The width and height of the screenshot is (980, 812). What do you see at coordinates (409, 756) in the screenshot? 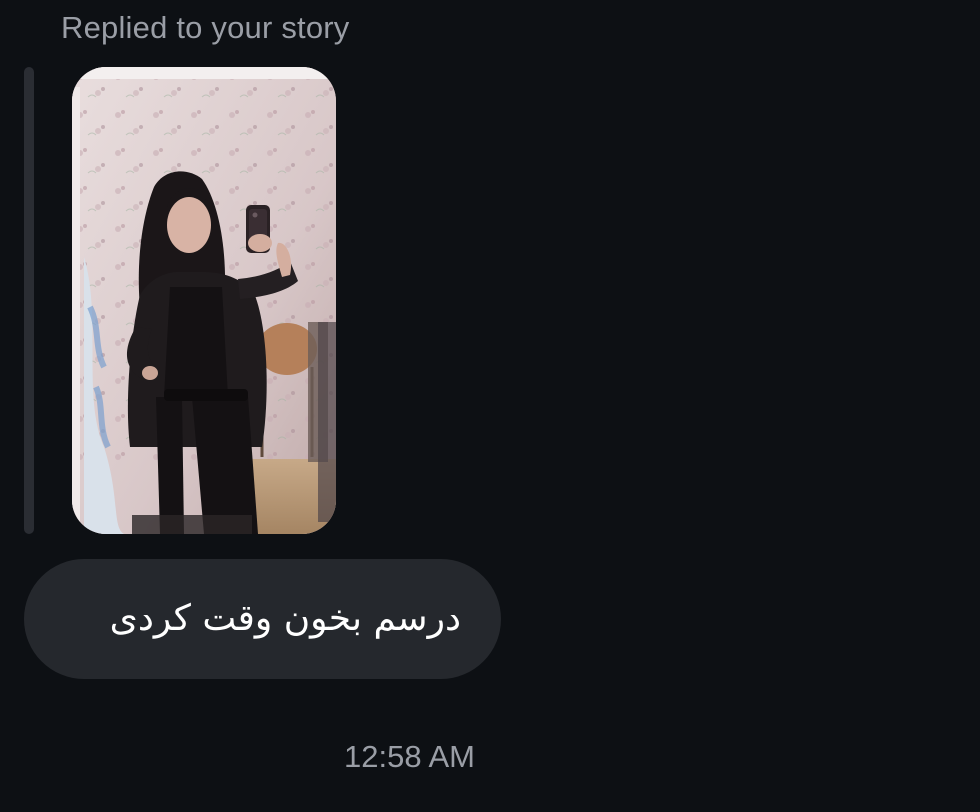
I see `message-timestamp: 12:58 AM` at bounding box center [409, 756].